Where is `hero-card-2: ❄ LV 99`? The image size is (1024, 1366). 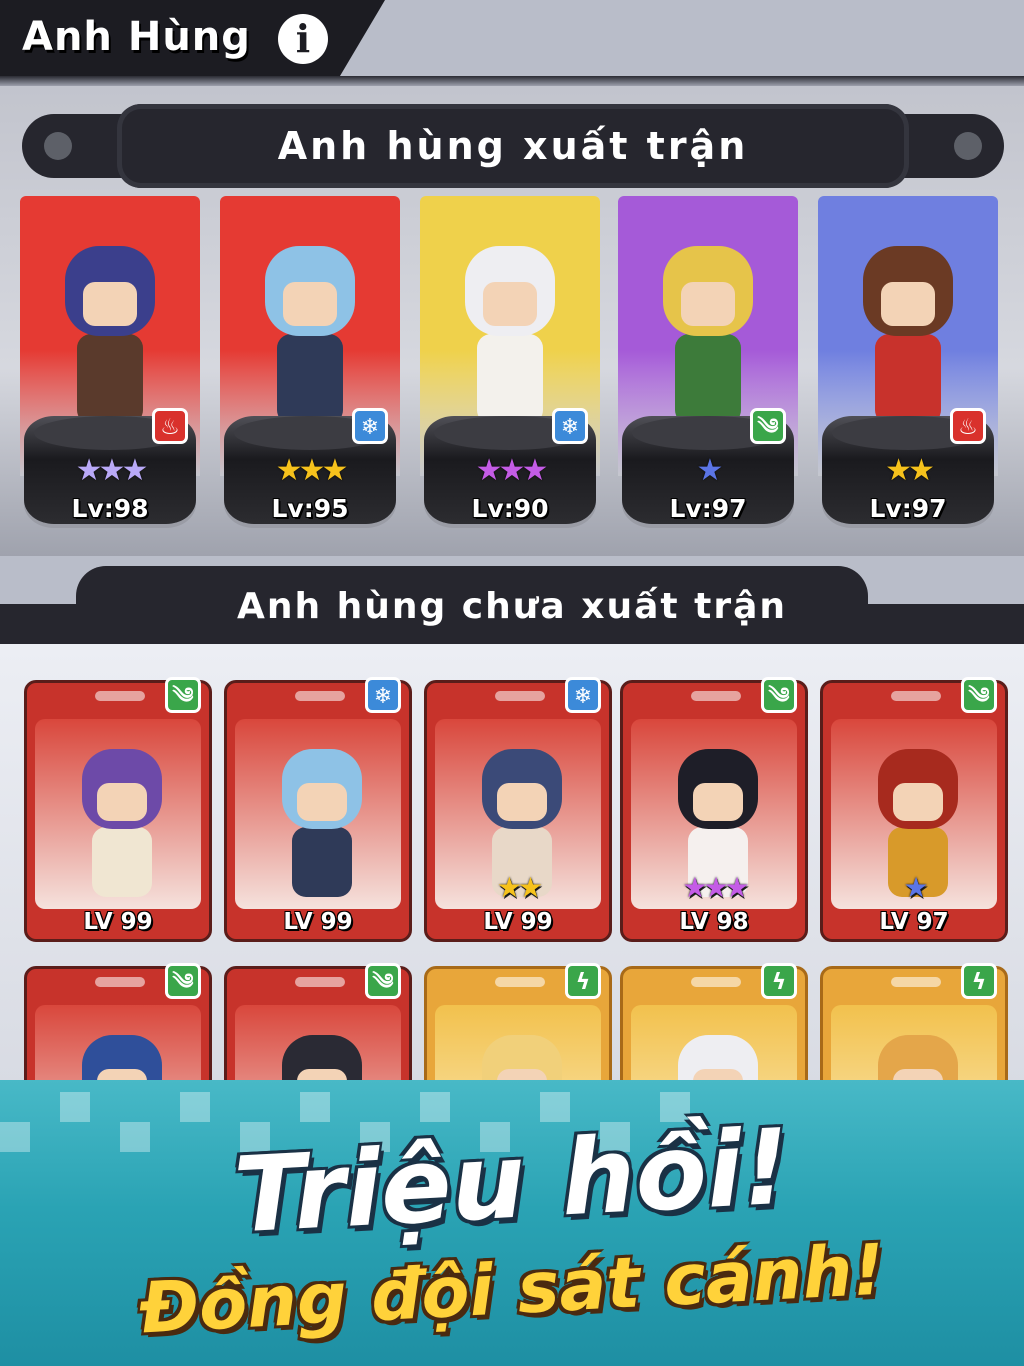
hero-card-2: ❄ LV 99 is located at coordinates (318, 809).